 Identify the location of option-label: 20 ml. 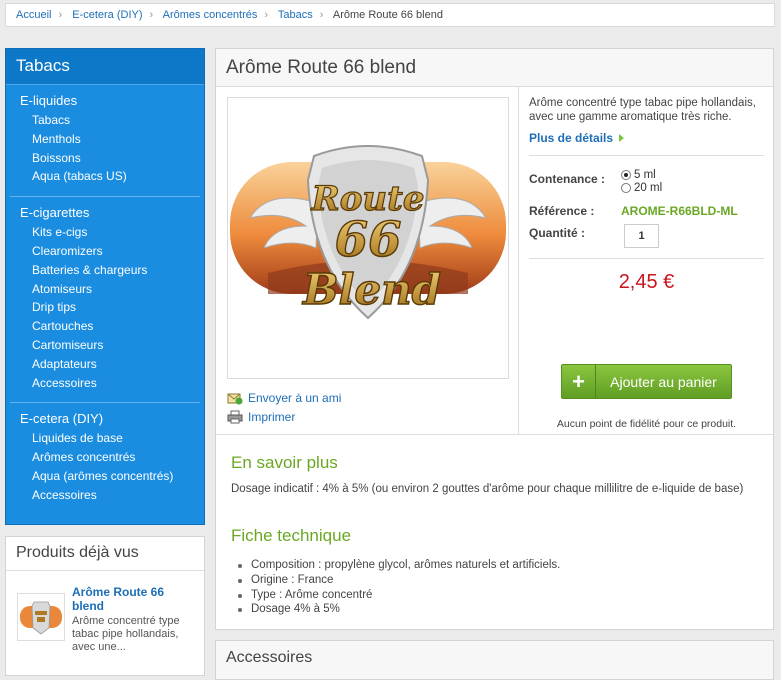
(648, 187).